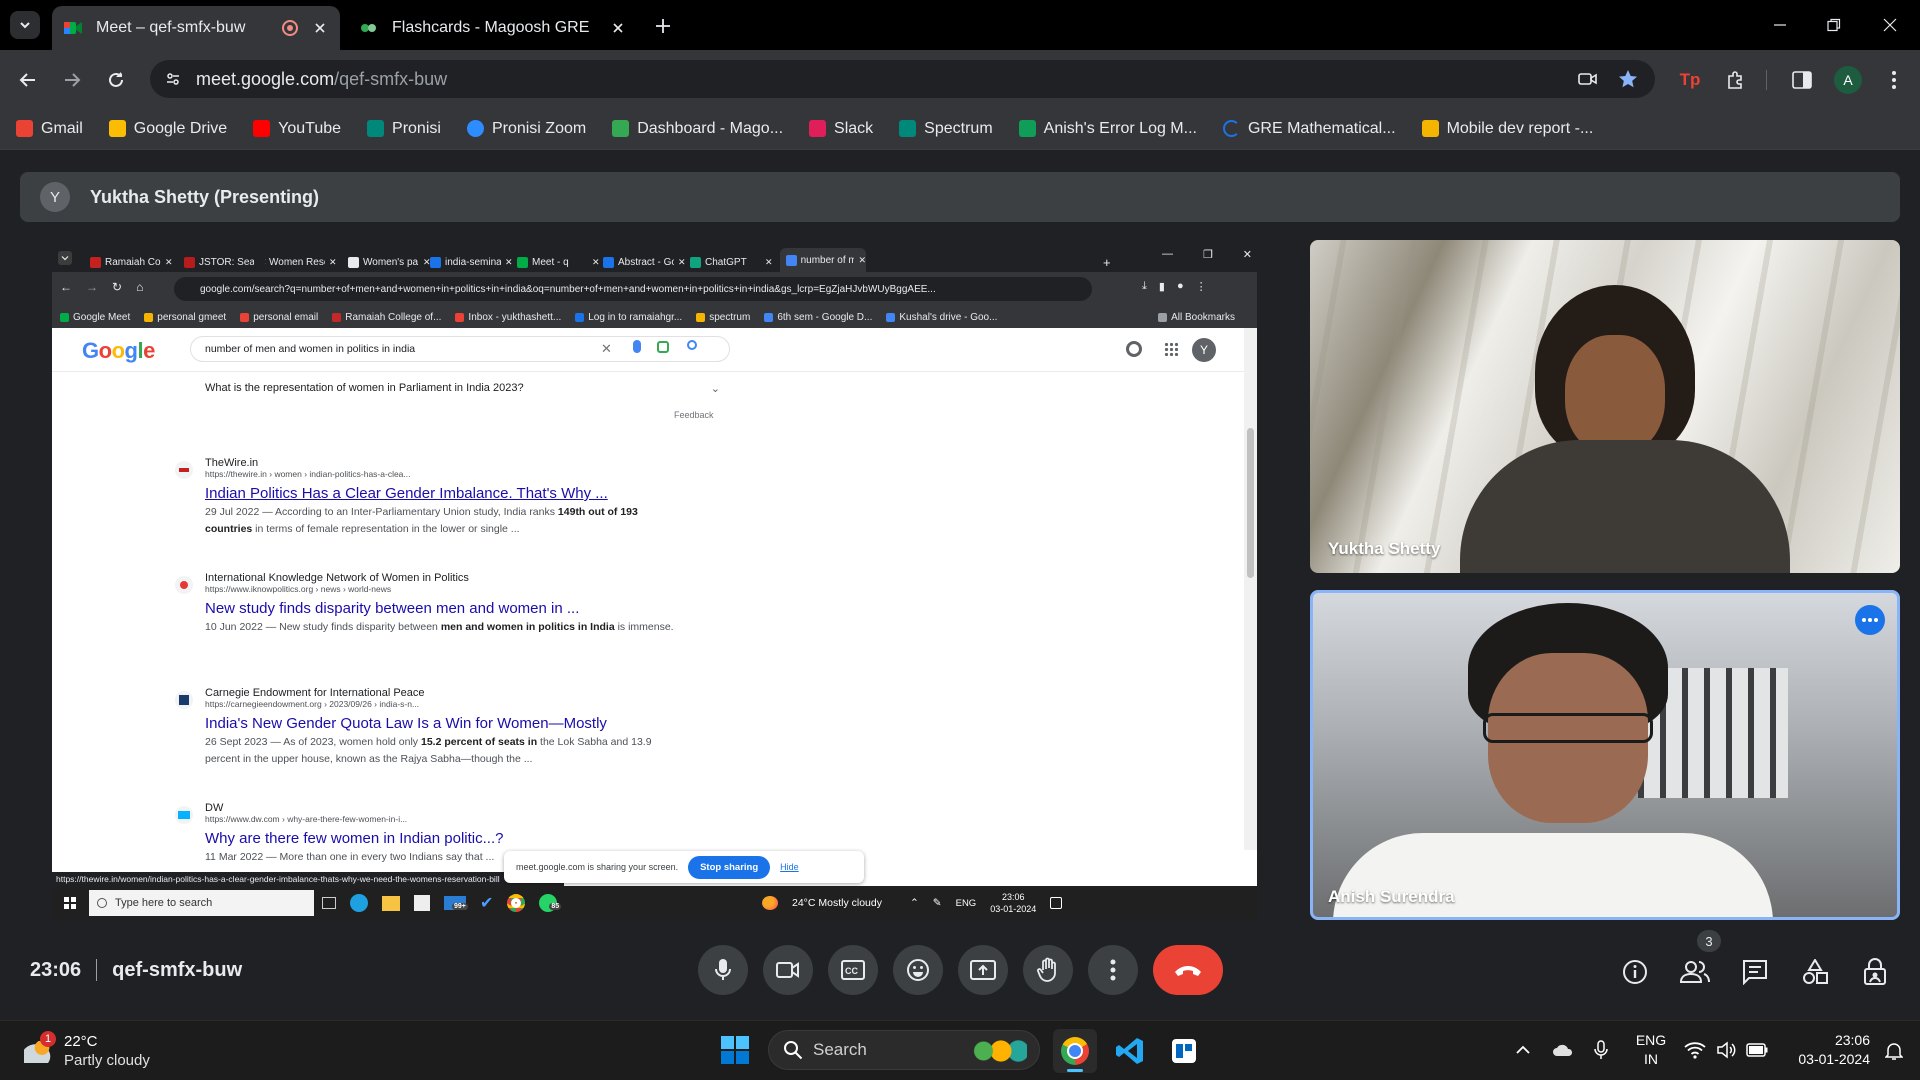  I want to click on bookmark-pronisi: Pronisi, so click(404, 129).